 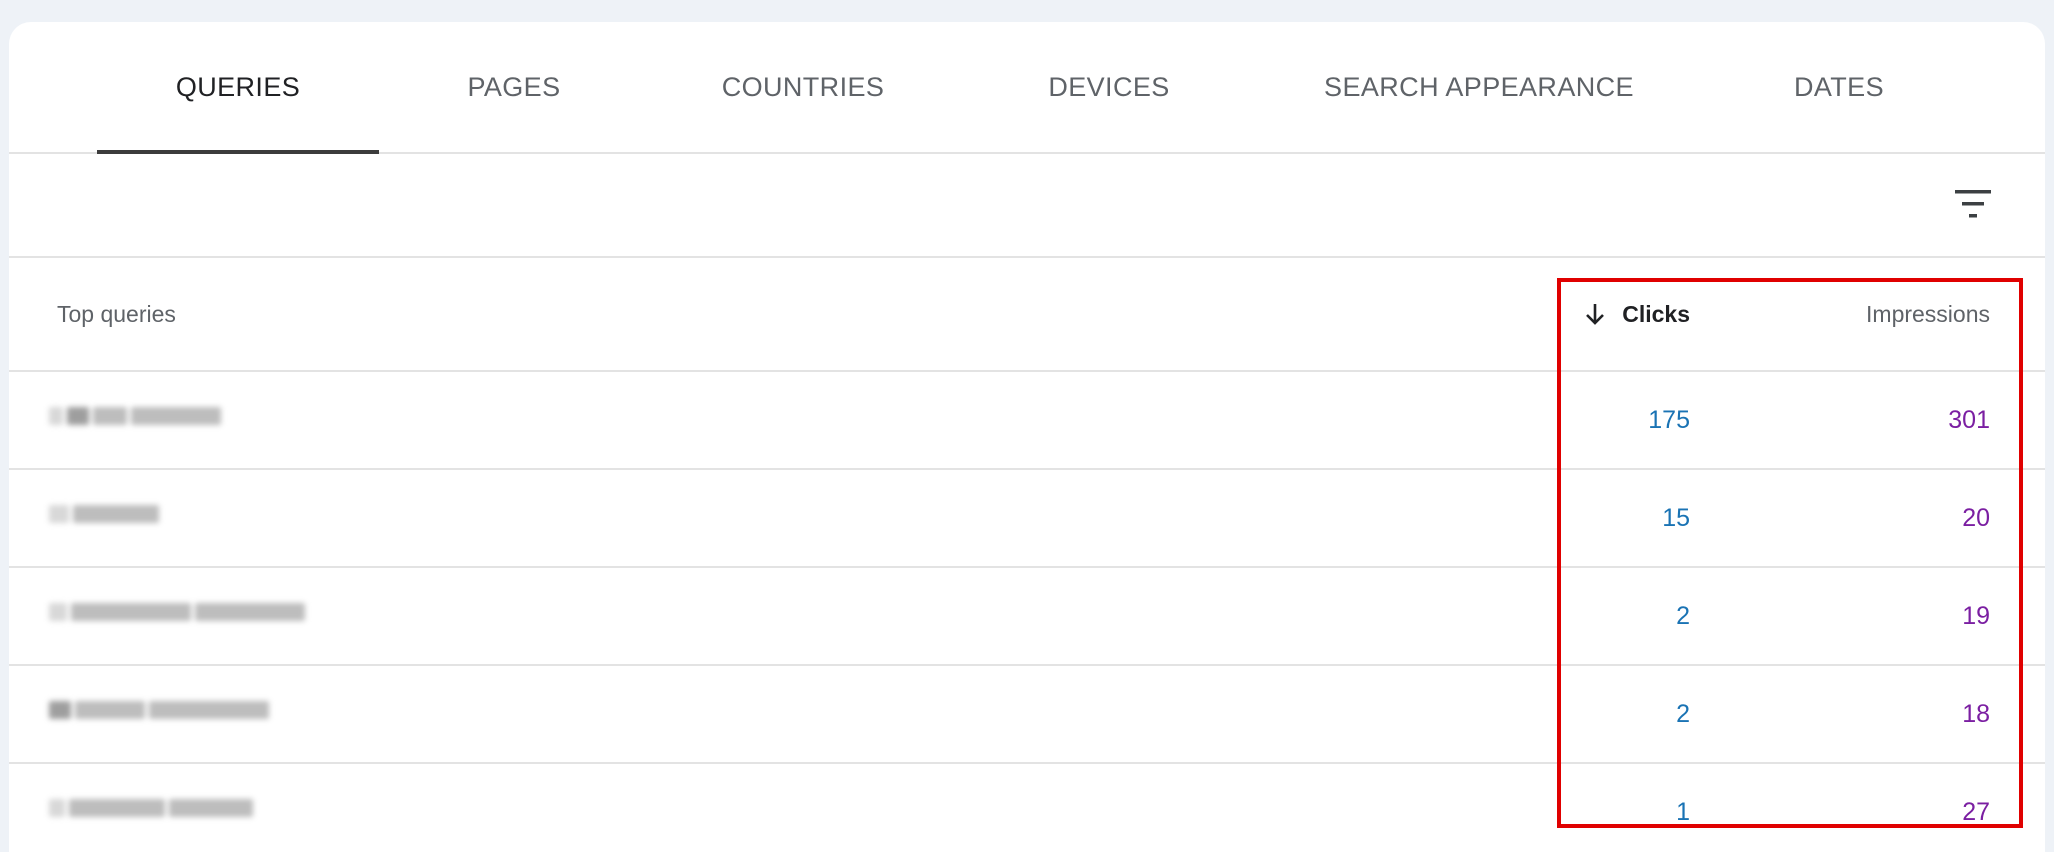 I want to click on tab-label: SEARCH APPEARANCE, so click(x=1479, y=86).